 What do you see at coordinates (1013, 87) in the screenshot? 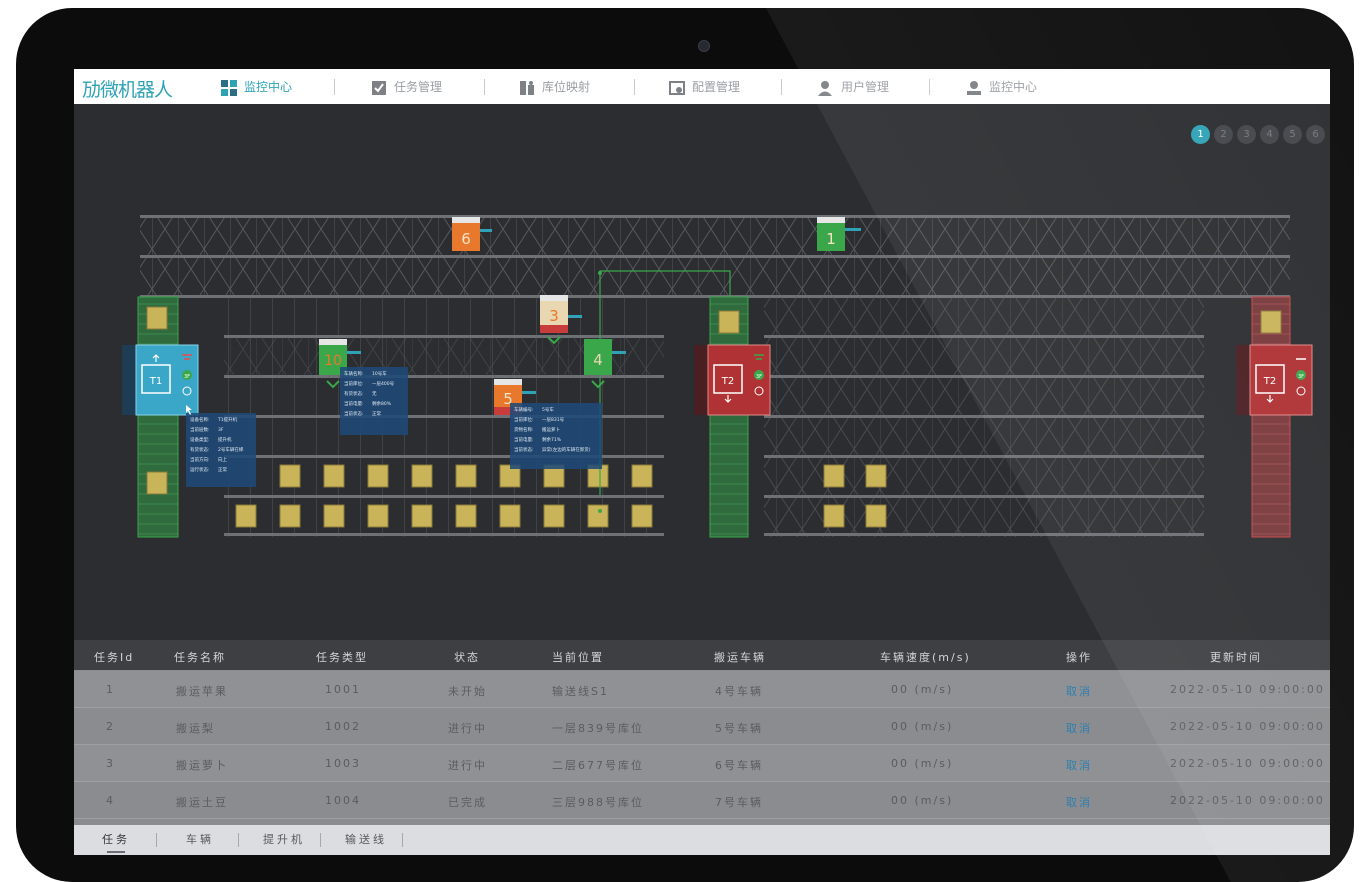
I see `nav-label: 监控中心` at bounding box center [1013, 87].